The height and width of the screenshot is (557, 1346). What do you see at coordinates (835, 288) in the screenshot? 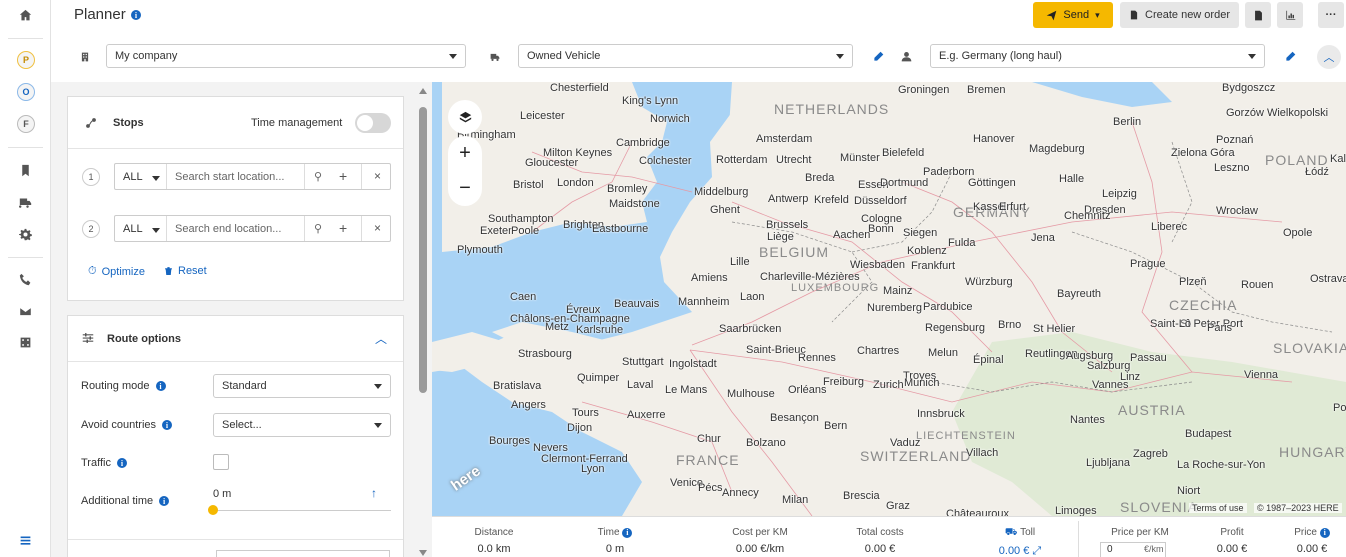
I see `map-country-label: LUXEMBOURG` at bounding box center [835, 288].